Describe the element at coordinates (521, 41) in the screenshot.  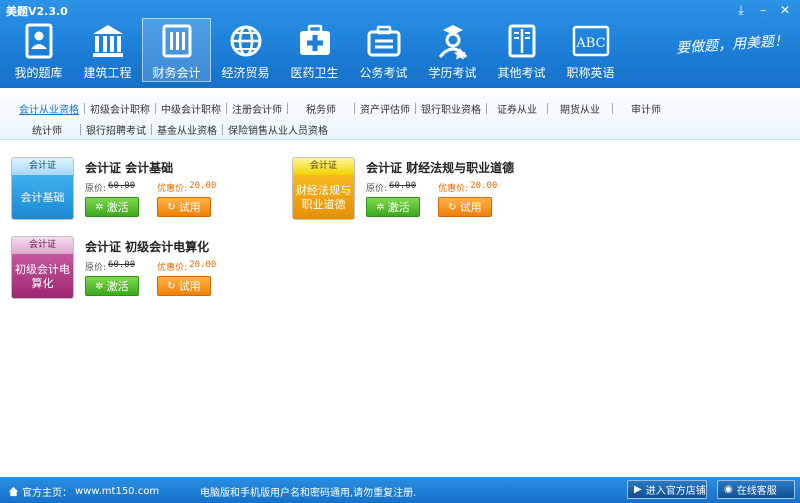
I see `open-book-icon` at that location.